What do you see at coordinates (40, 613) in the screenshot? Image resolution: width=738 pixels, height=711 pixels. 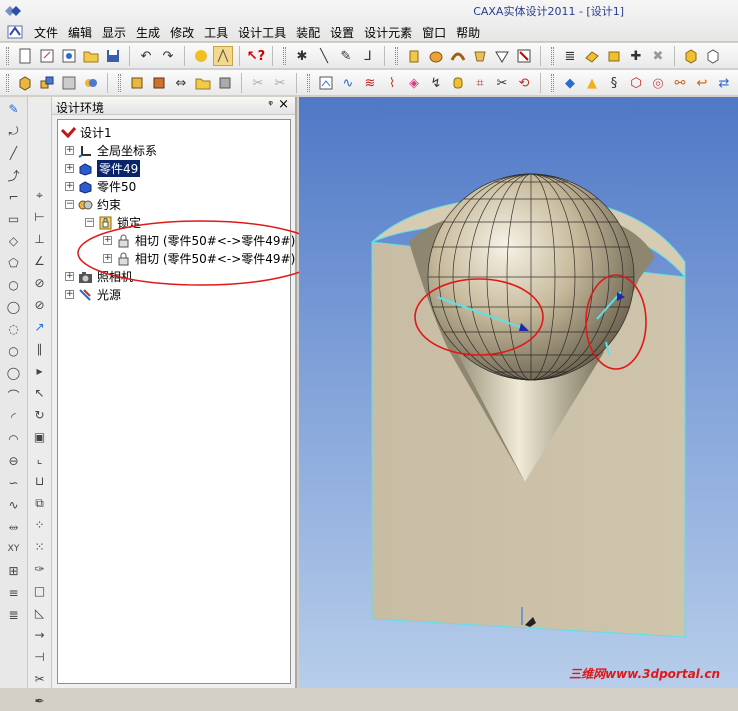 I see `chamfer-tool-icon: ◺` at bounding box center [40, 613].